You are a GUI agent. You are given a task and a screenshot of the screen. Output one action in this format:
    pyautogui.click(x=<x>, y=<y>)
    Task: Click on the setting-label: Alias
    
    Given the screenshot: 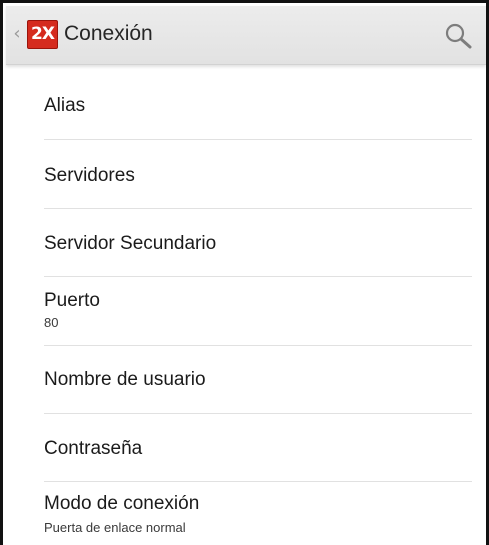 What is the action you would take?
    pyautogui.click(x=65, y=105)
    